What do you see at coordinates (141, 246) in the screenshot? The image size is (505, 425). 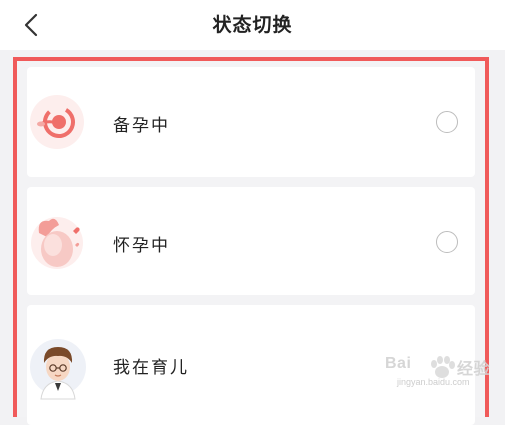 I see `status-option-label: 怀孕中` at bounding box center [141, 246].